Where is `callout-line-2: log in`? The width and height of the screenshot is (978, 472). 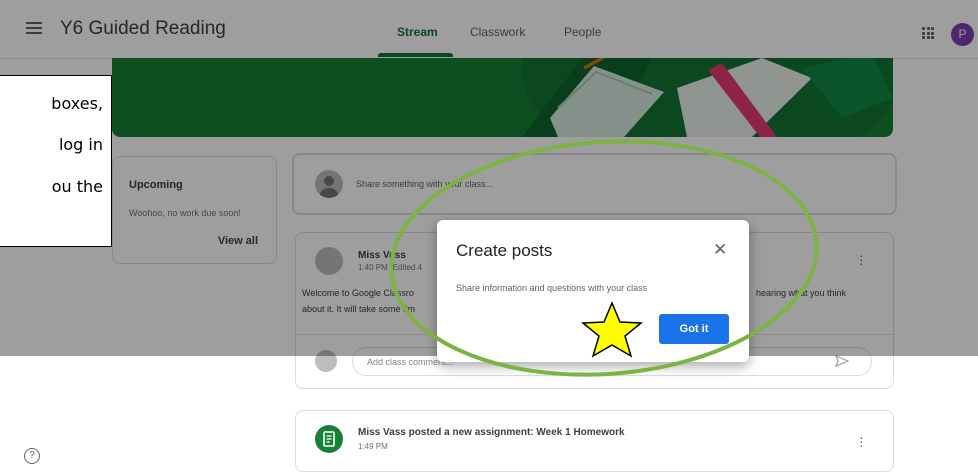 callout-line-2: log in is located at coordinates (80, 144).